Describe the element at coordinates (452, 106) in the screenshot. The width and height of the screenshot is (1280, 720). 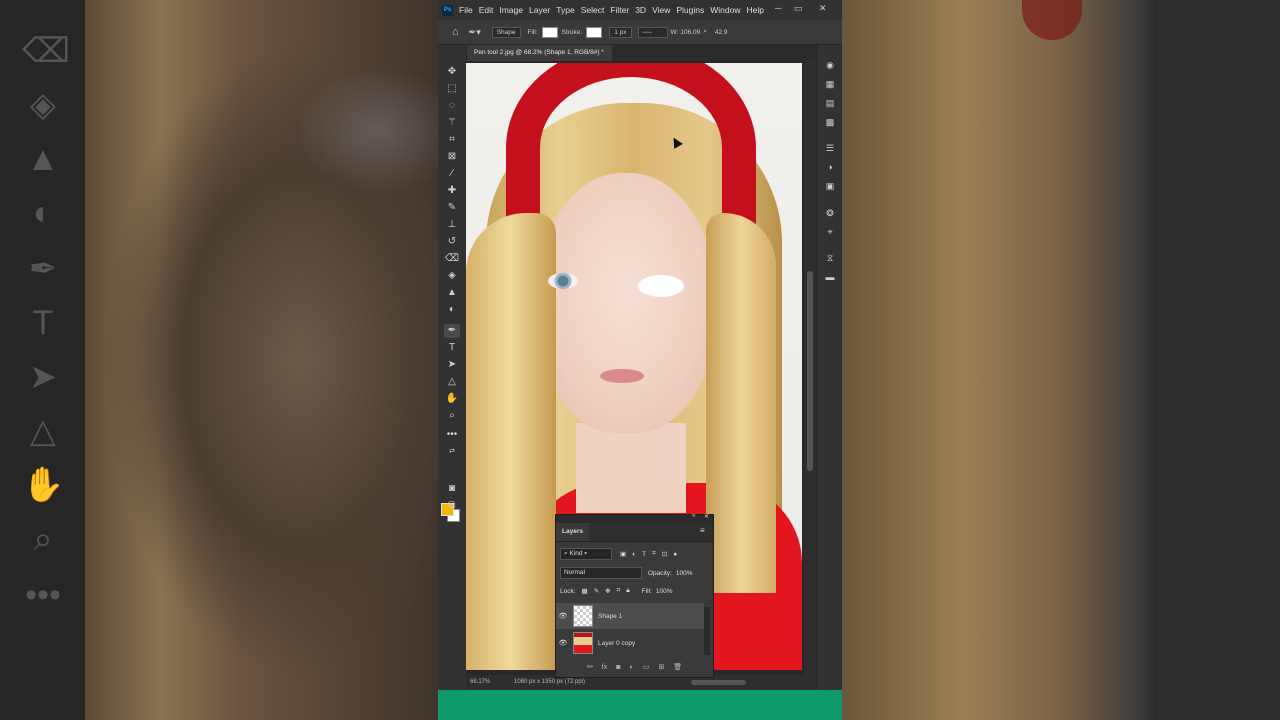
I see `lasso-icon: ◌` at that location.